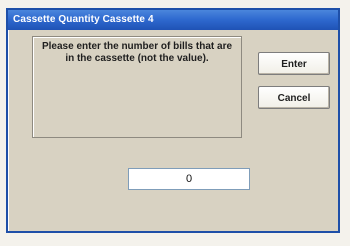 This screenshot has width=350, height=246. I want to click on dialog-title-bar: Cassette Quantity Cassette 4, so click(173, 20).